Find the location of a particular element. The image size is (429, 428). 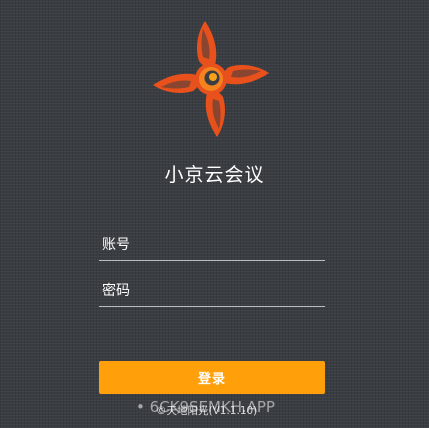

password-input is located at coordinates (212, 291).